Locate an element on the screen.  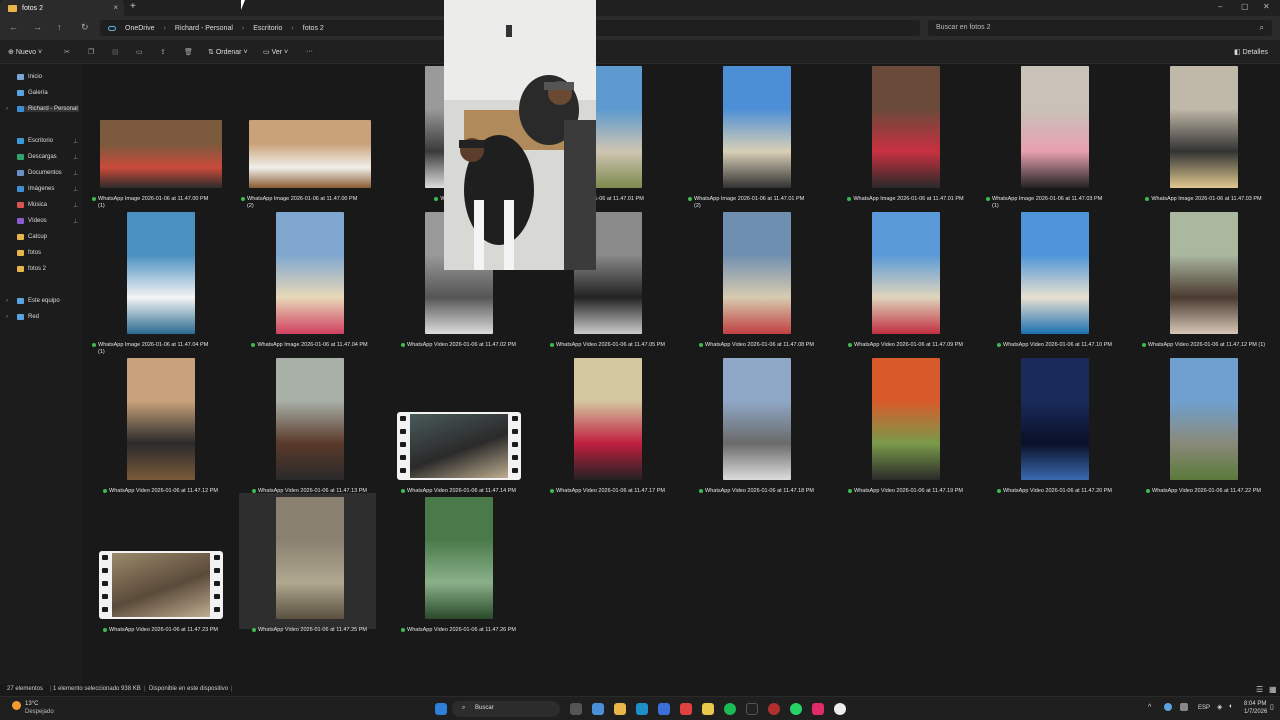
tray-icon is located at coordinates (1184, 707).